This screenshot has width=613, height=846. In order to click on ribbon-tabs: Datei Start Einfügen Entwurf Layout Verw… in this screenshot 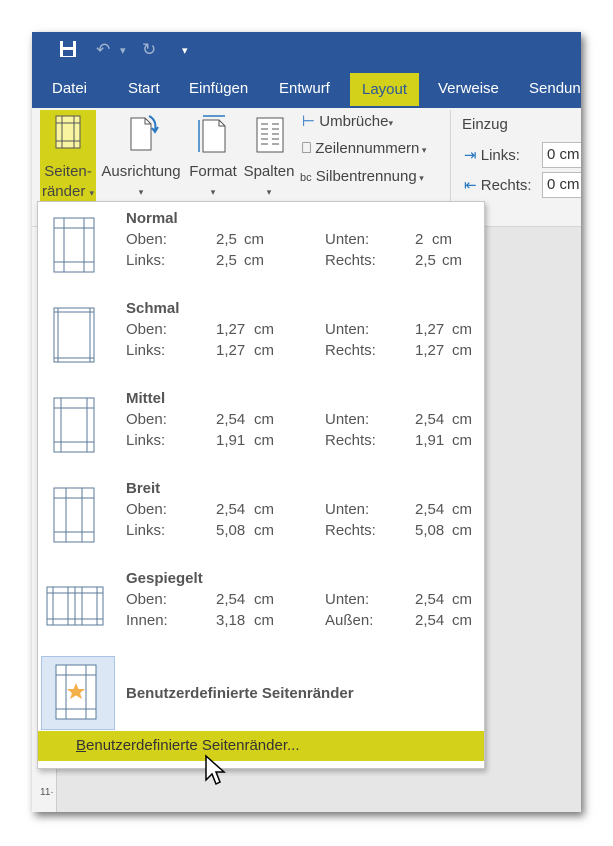, I will do `click(306, 89)`.